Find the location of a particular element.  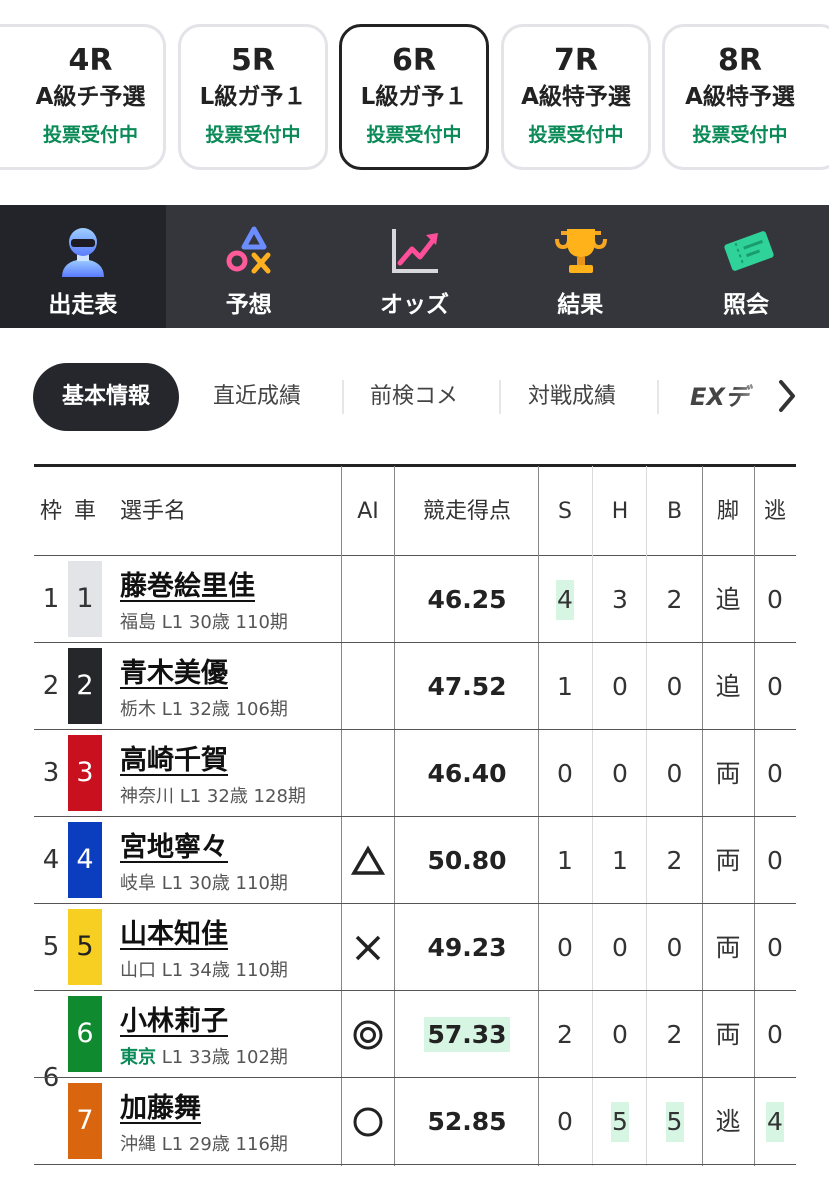

race-tab-6r: 6R L級ガ予１ 投票受付中 is located at coordinates (414, 97).